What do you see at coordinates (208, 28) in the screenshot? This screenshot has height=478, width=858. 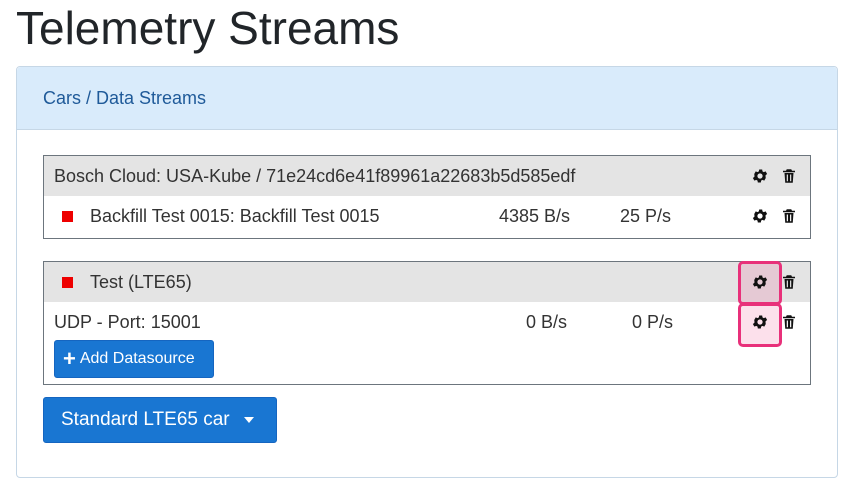 I see `page-title: Telemetry Streams` at bounding box center [208, 28].